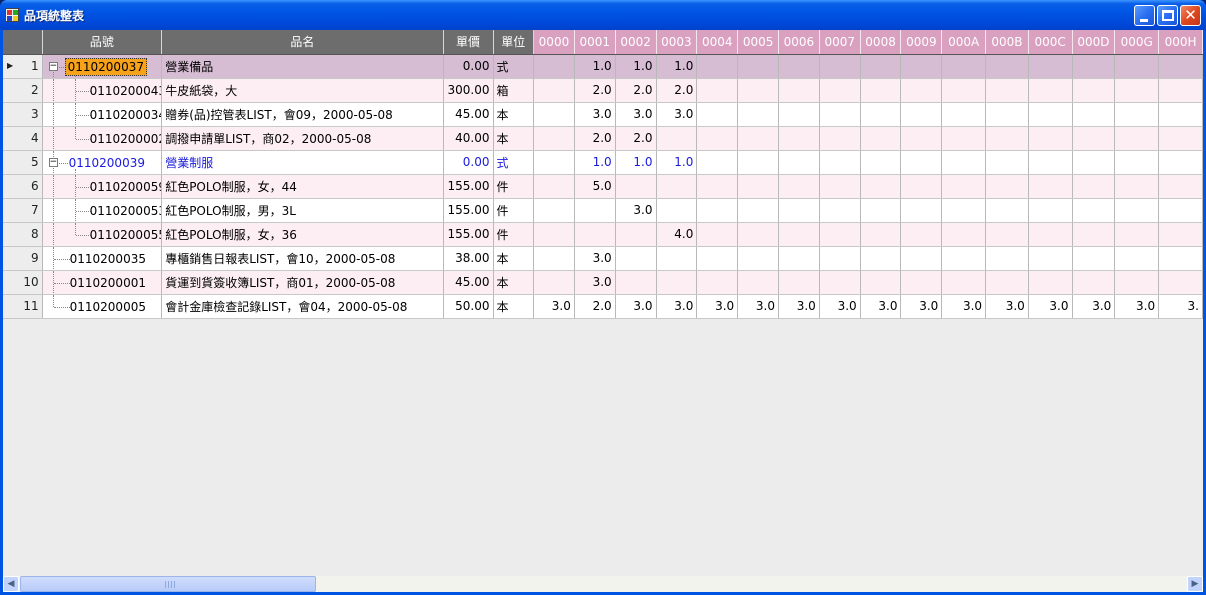 This screenshot has width=1206, height=595. Describe the element at coordinates (102, 210) in the screenshot. I see `cell-code: 0110200053` at that location.